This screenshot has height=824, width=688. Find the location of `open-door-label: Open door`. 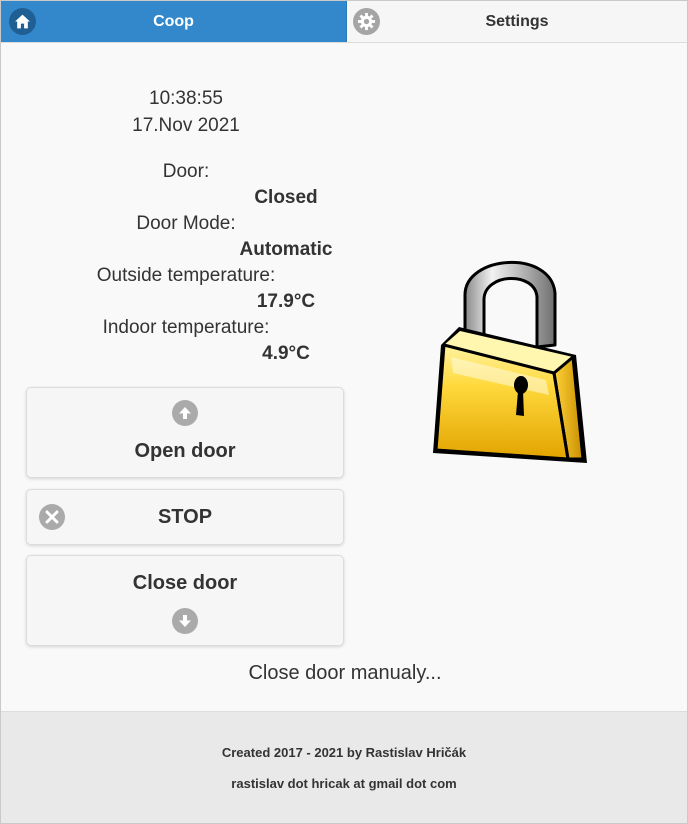

open-door-label: Open door is located at coordinates (185, 451).